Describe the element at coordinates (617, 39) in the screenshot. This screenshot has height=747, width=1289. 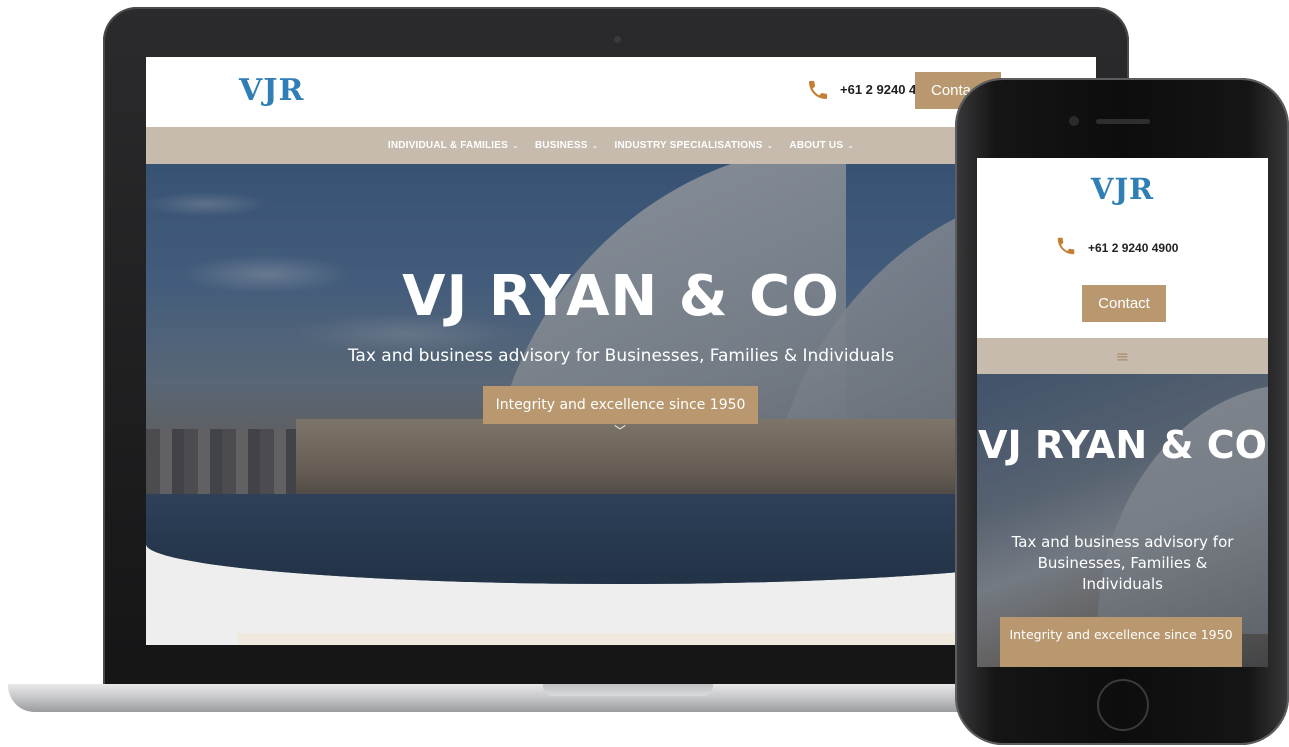
I see `laptop-camera` at that location.